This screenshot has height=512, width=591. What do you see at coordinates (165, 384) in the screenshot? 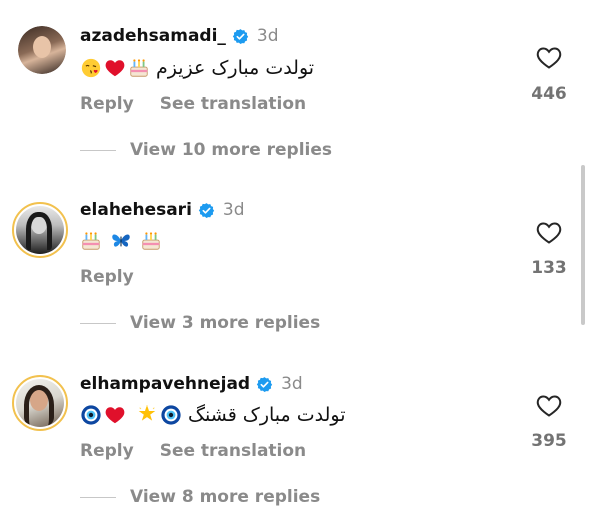
I see `username: elhampavehnejad` at bounding box center [165, 384].